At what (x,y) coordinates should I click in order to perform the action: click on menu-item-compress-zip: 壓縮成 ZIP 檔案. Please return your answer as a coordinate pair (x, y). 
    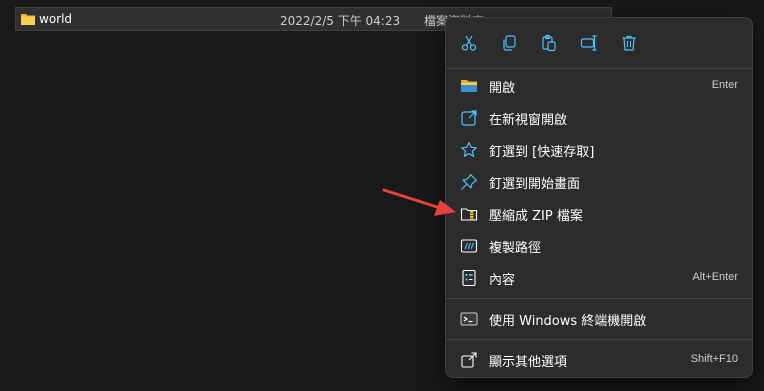
    Looking at the image, I should click on (599, 214).